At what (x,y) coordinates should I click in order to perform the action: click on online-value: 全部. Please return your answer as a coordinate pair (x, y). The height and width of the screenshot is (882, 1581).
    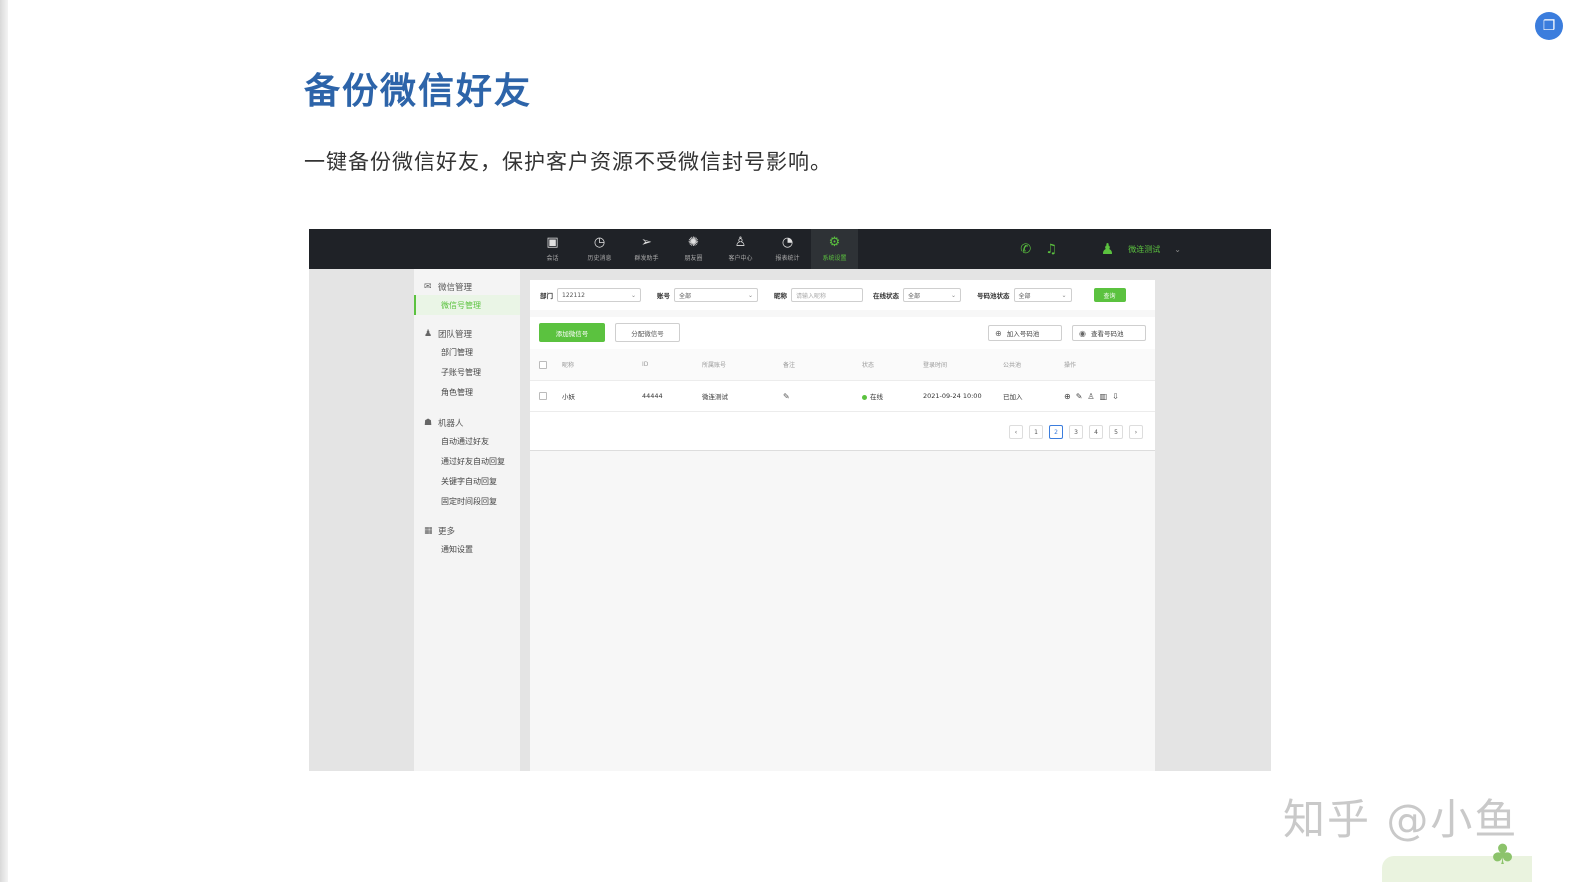
    Looking at the image, I should click on (914, 296).